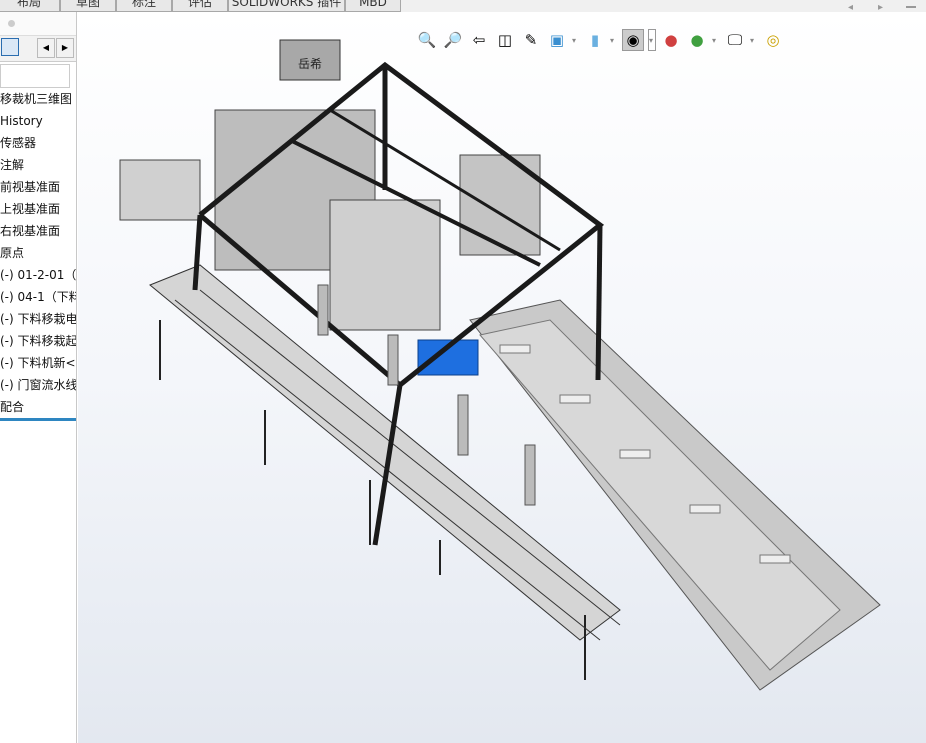 Image resolution: width=926 pixels, height=743 pixels. What do you see at coordinates (30, 6) in the screenshot?
I see `tab-layout: 布局` at bounding box center [30, 6].